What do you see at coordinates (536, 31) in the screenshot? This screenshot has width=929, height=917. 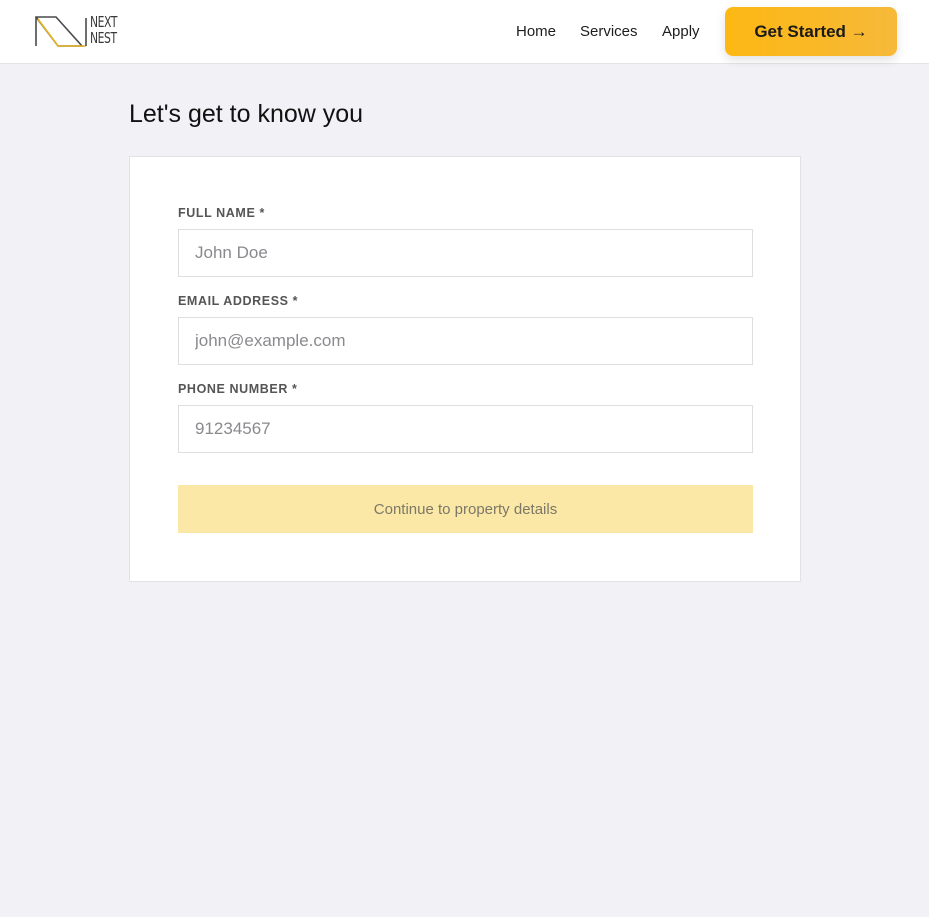 I see `nav-home-link: Home` at bounding box center [536, 31].